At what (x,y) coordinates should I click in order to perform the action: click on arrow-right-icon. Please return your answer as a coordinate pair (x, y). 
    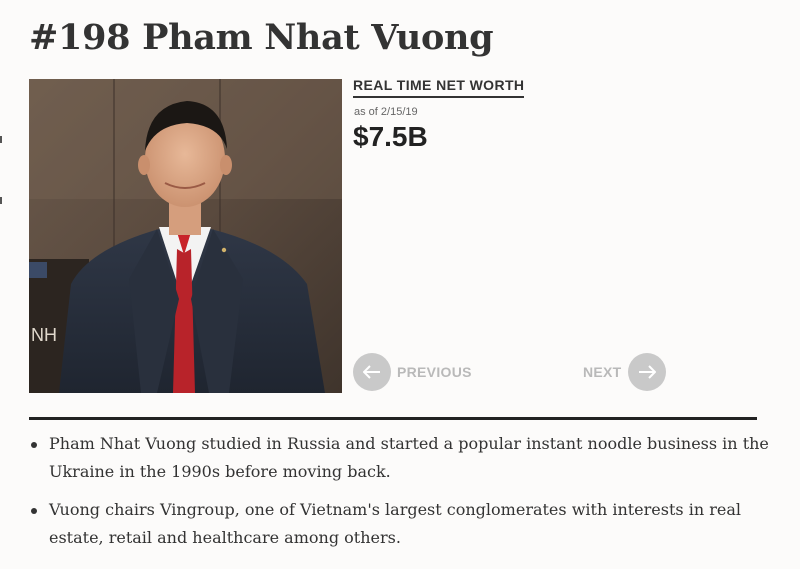
    Looking at the image, I should click on (646, 372).